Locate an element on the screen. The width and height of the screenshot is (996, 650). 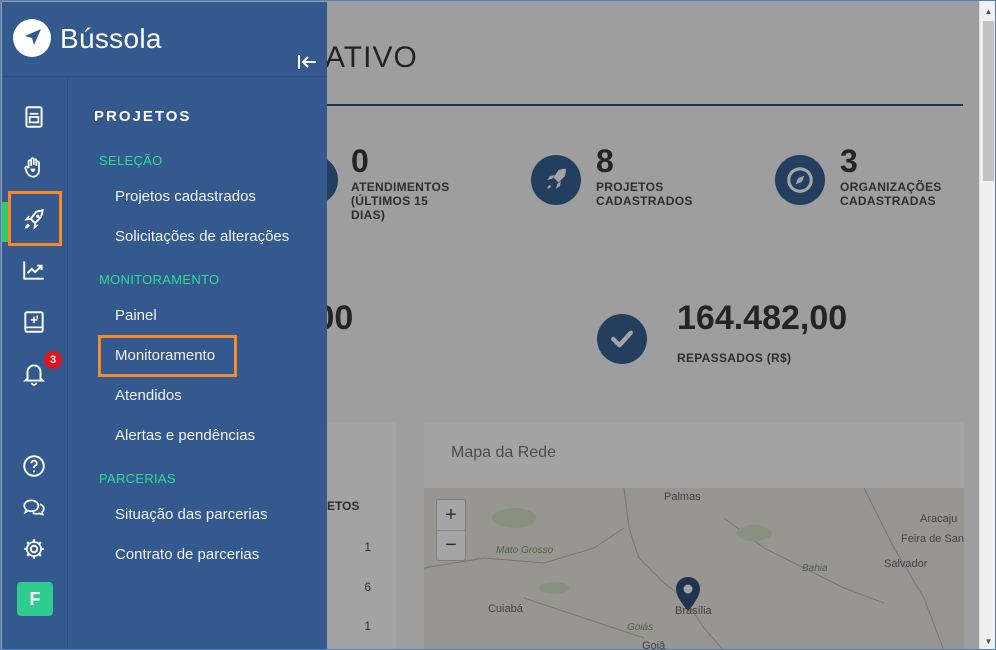
brand-name: Bússola is located at coordinates (111, 39).